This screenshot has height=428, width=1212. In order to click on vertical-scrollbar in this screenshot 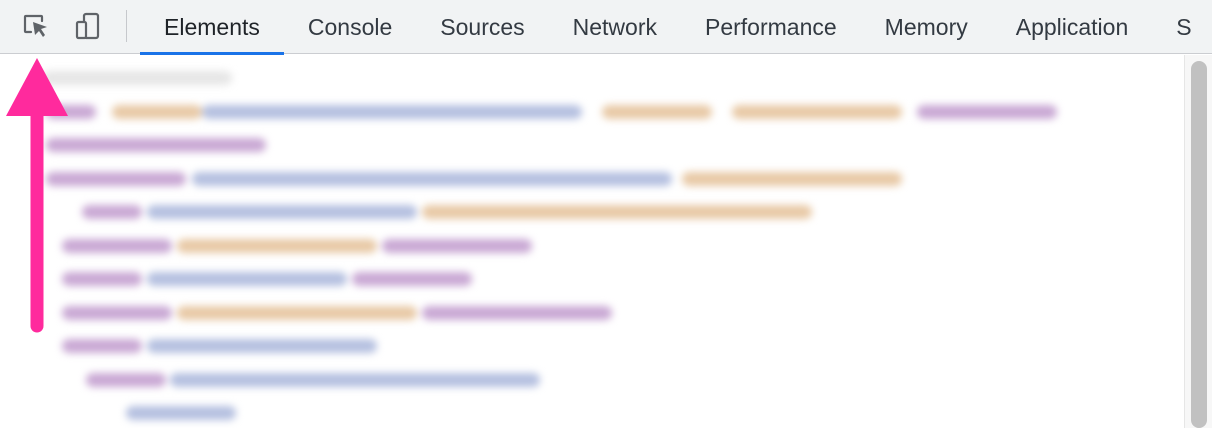, I will do `click(1198, 241)`.